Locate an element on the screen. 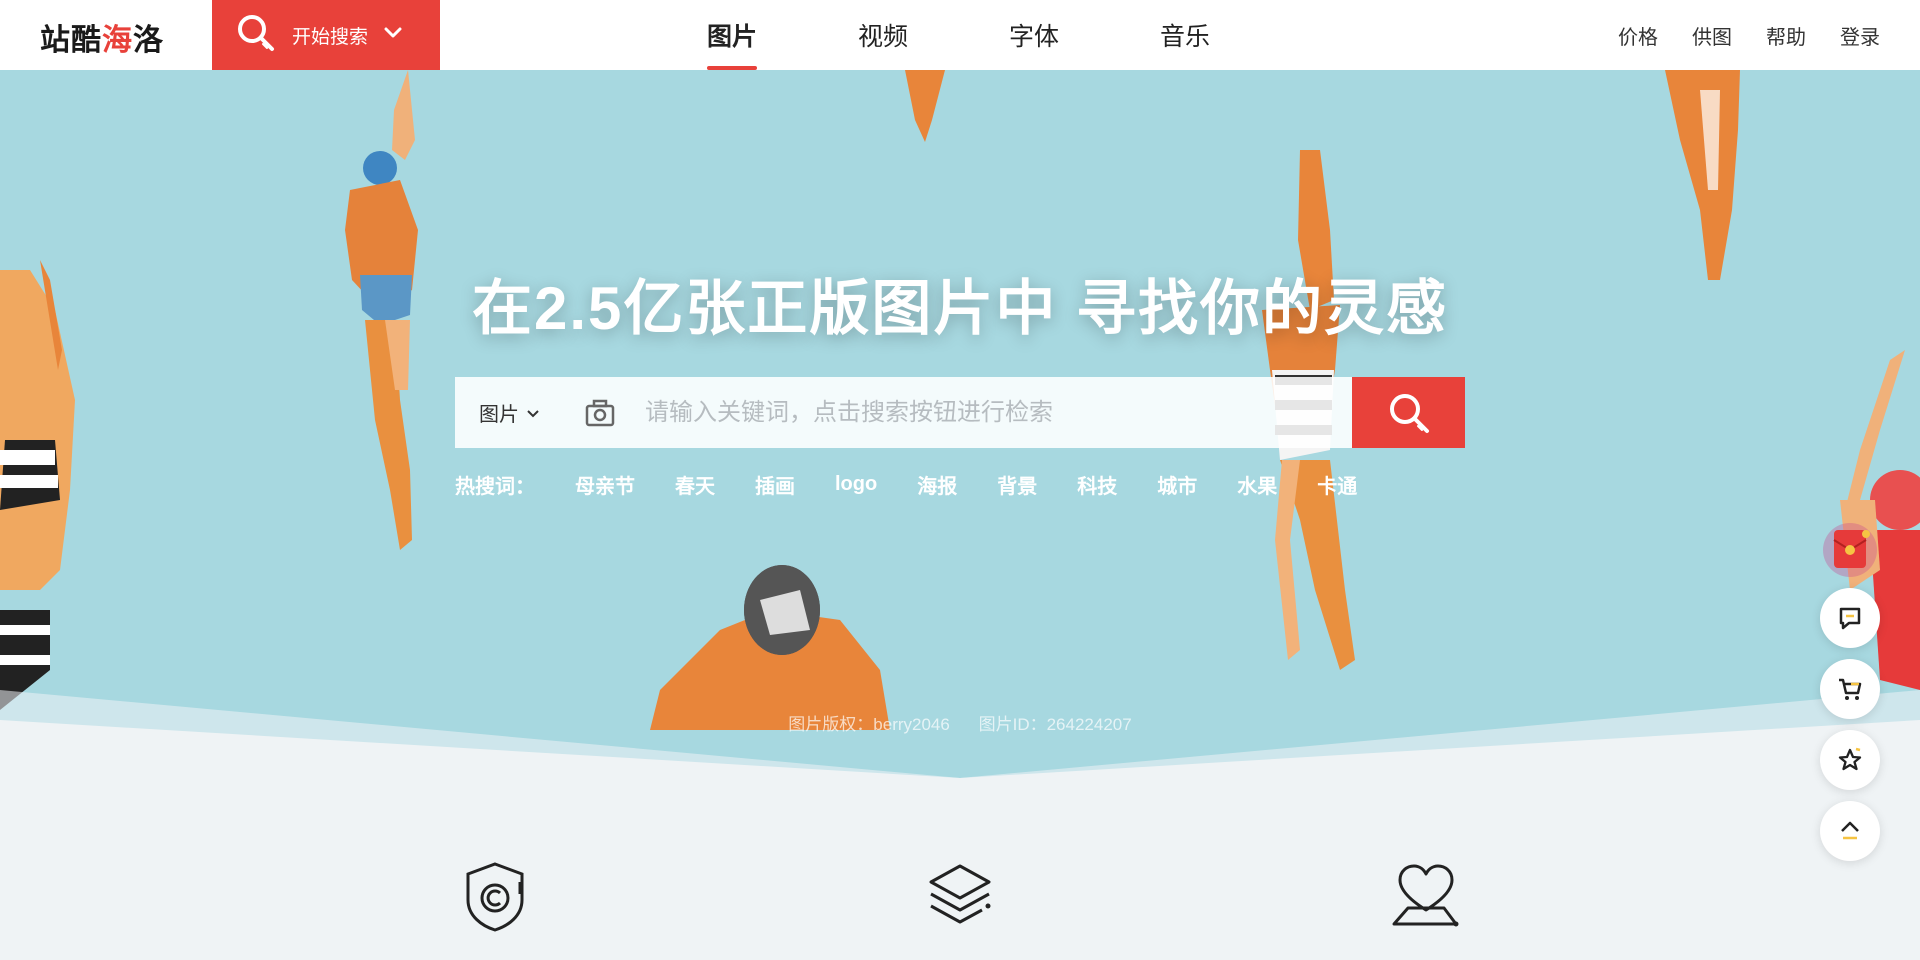 The height and width of the screenshot is (960, 1920). logo-text-1: 站酷 is located at coordinates (71, 40).